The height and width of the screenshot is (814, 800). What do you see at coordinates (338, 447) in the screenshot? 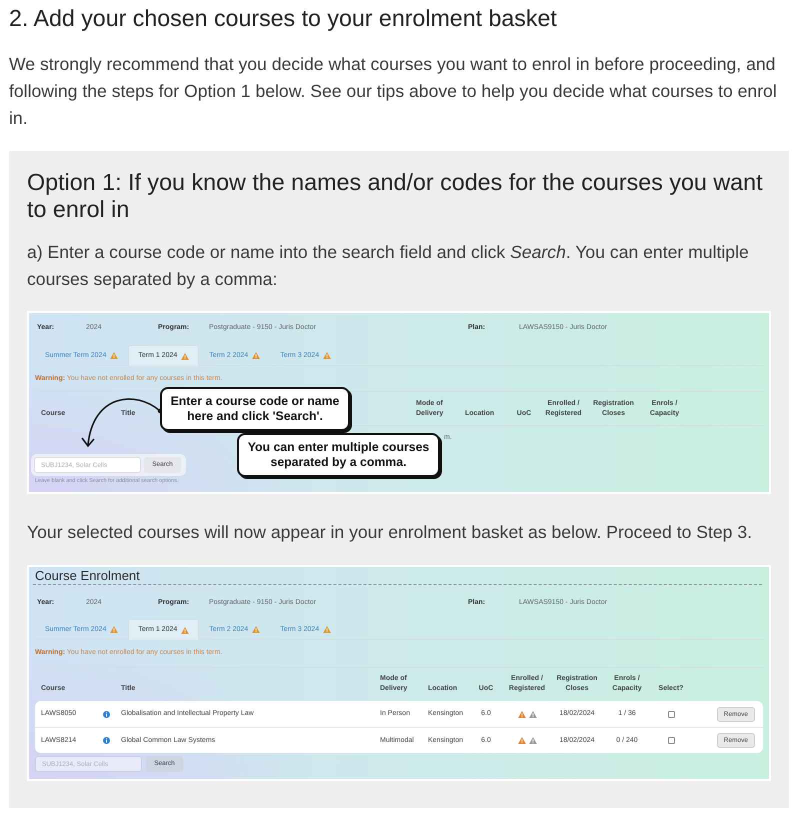
I see `callout-text: You can enter multiple courses` at bounding box center [338, 447].